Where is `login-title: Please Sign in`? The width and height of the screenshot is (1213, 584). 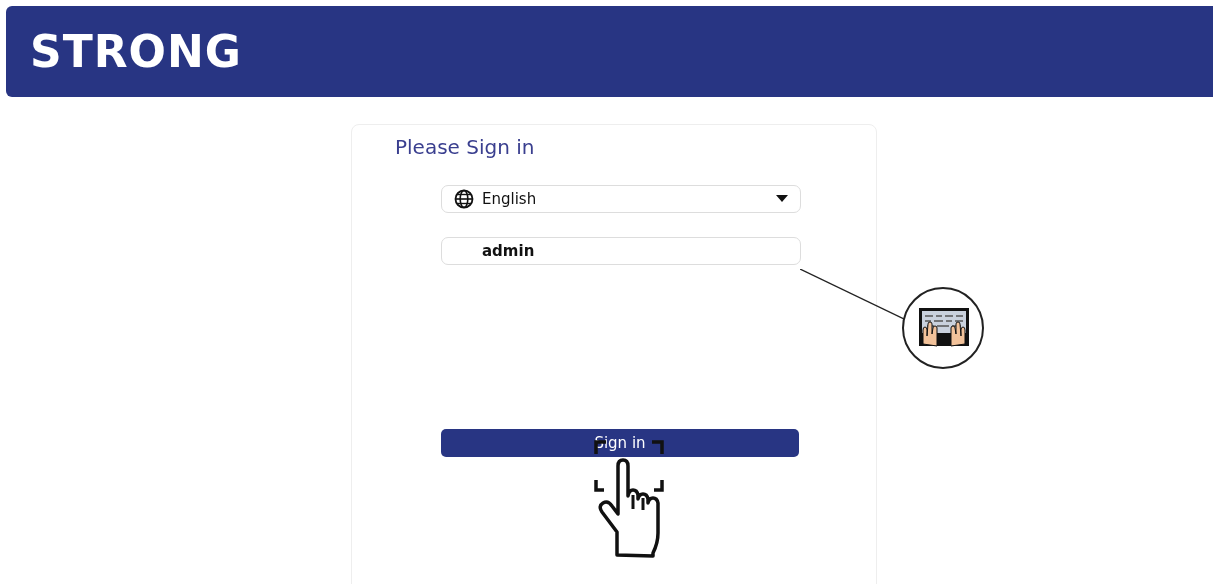
login-title: Please Sign in is located at coordinates (465, 147).